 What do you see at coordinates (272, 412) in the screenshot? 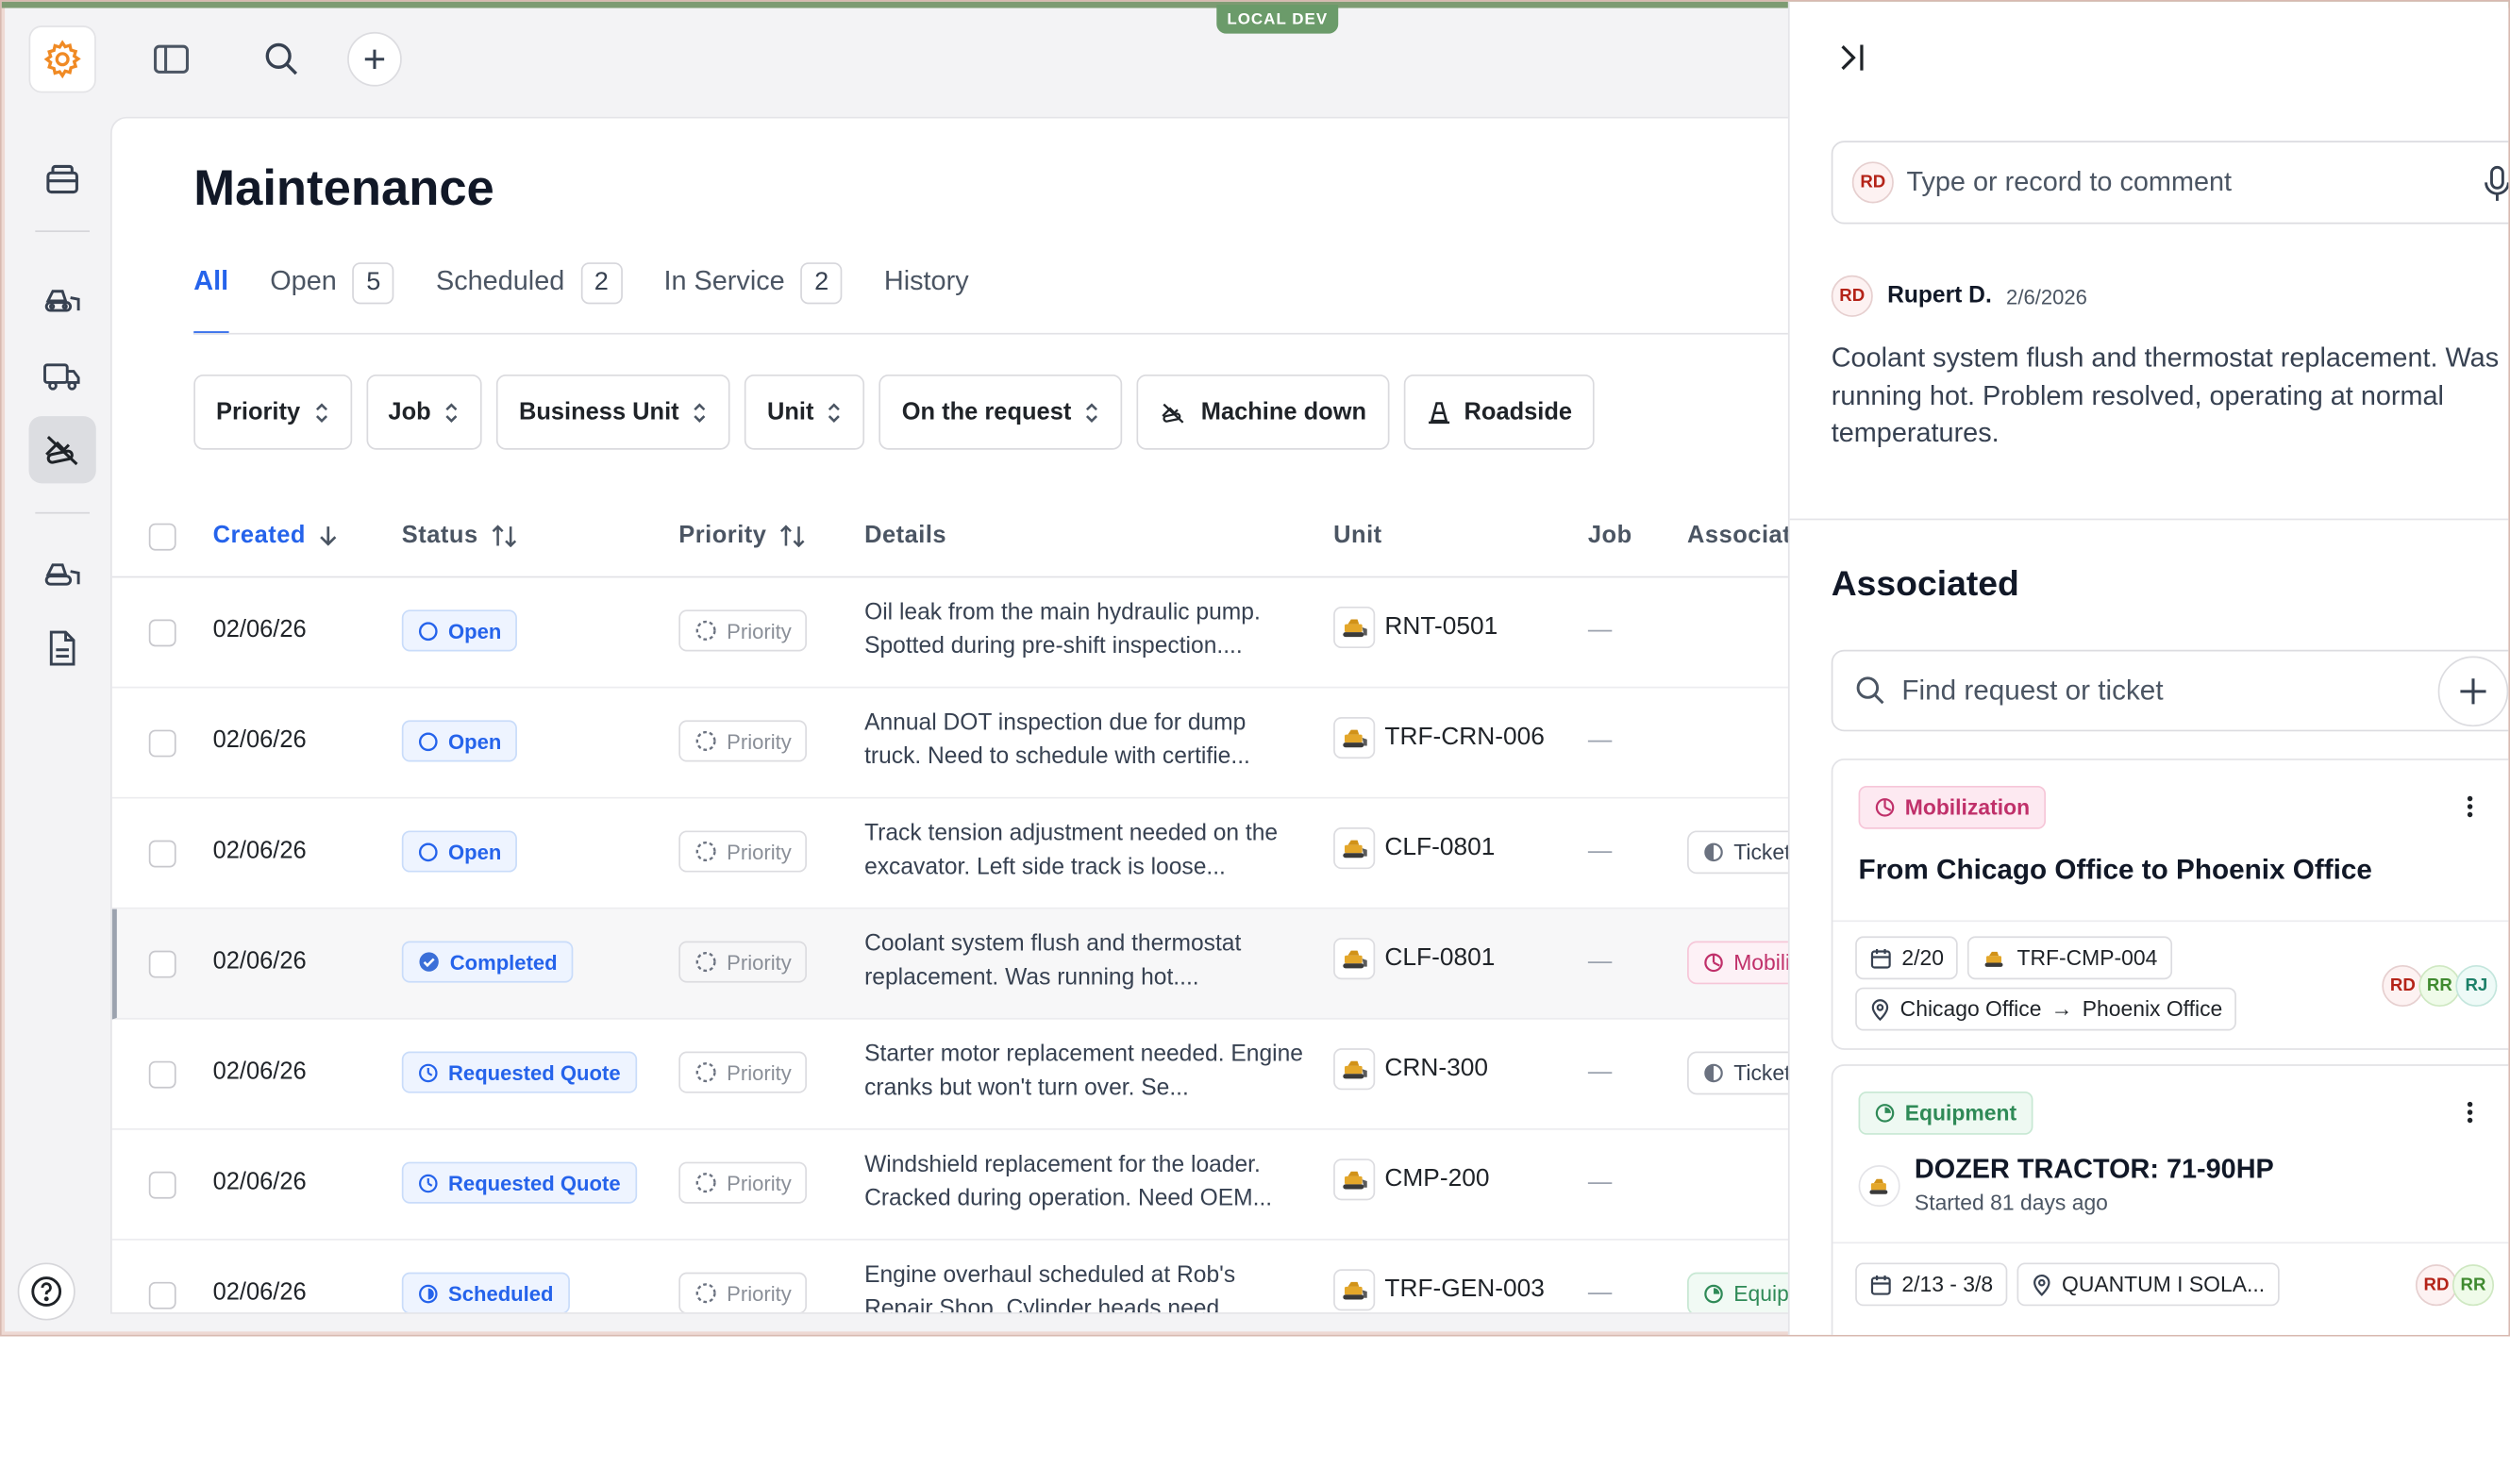
I see `filter-priority: Priority` at bounding box center [272, 412].